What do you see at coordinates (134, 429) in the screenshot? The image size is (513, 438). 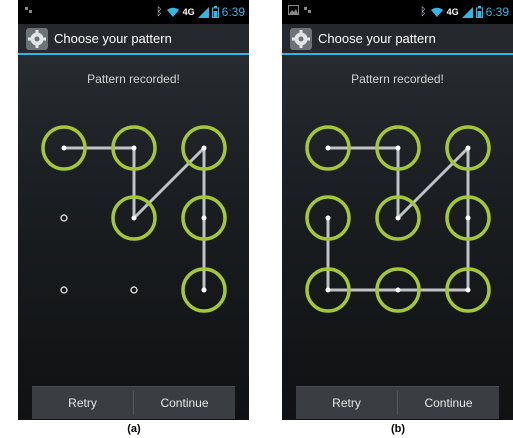 I see `caption-a: (a)` at bounding box center [134, 429].